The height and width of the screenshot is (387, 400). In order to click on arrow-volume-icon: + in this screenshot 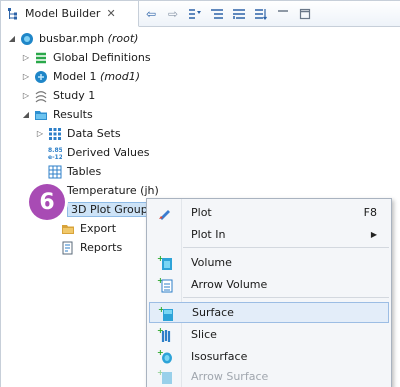, I will do `click(165, 284)`.